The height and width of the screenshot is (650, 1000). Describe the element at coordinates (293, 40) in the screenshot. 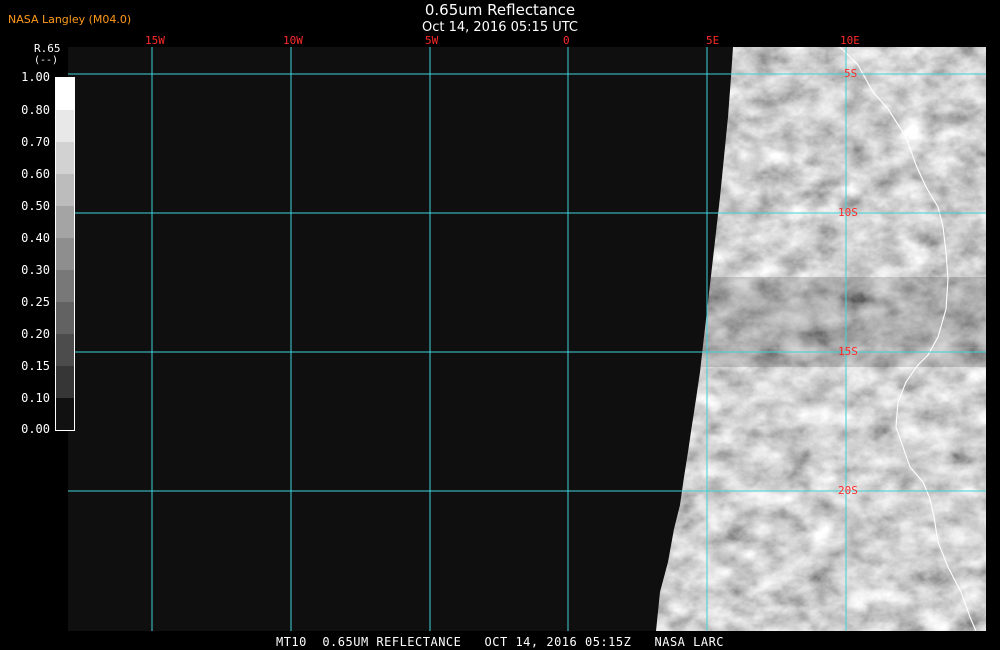

I see `lon-label-10w: 10W` at that location.